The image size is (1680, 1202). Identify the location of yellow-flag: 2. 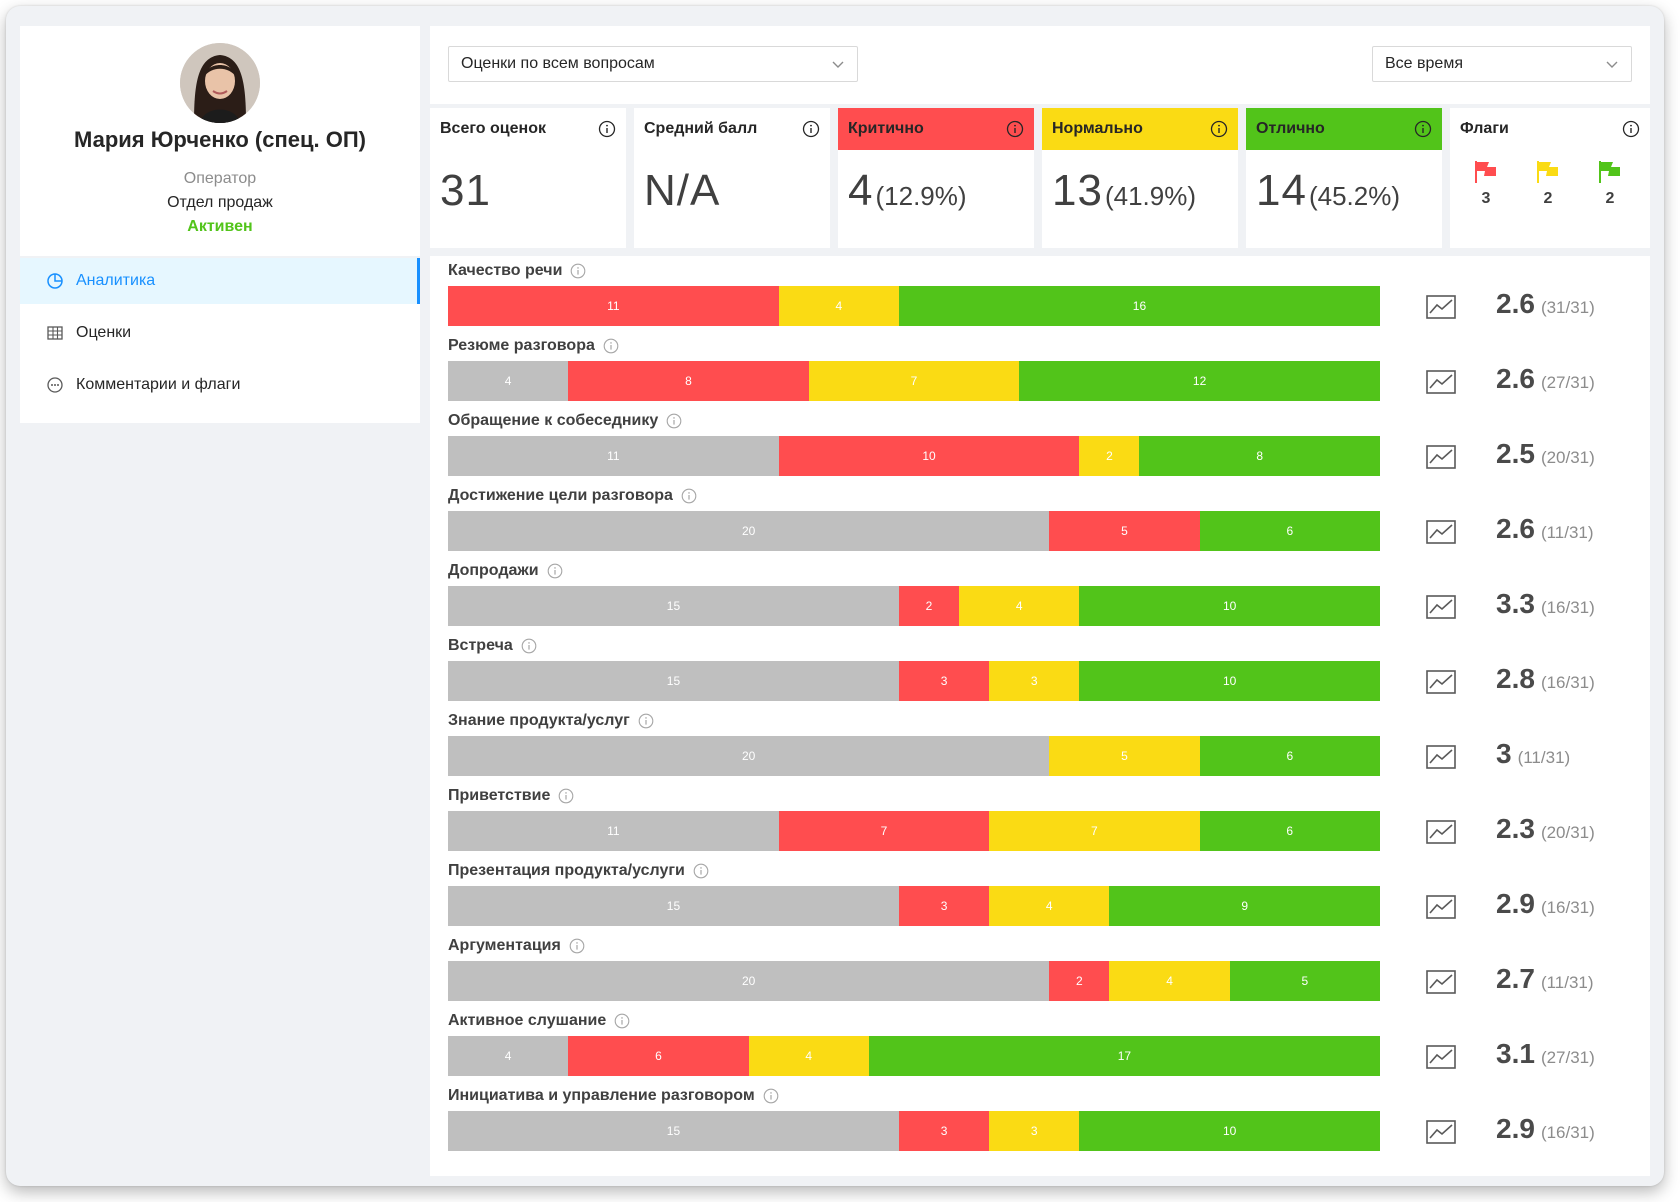
(1548, 184).